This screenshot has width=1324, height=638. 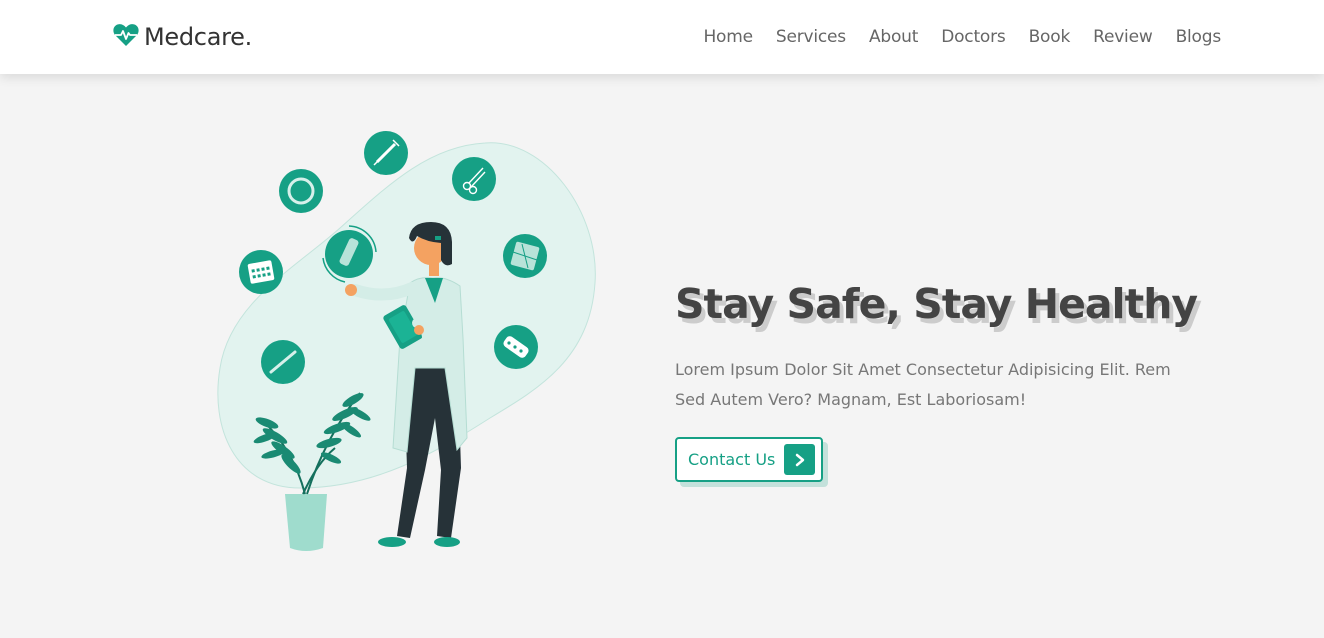 I want to click on nav-link-services: Services, so click(x=811, y=37).